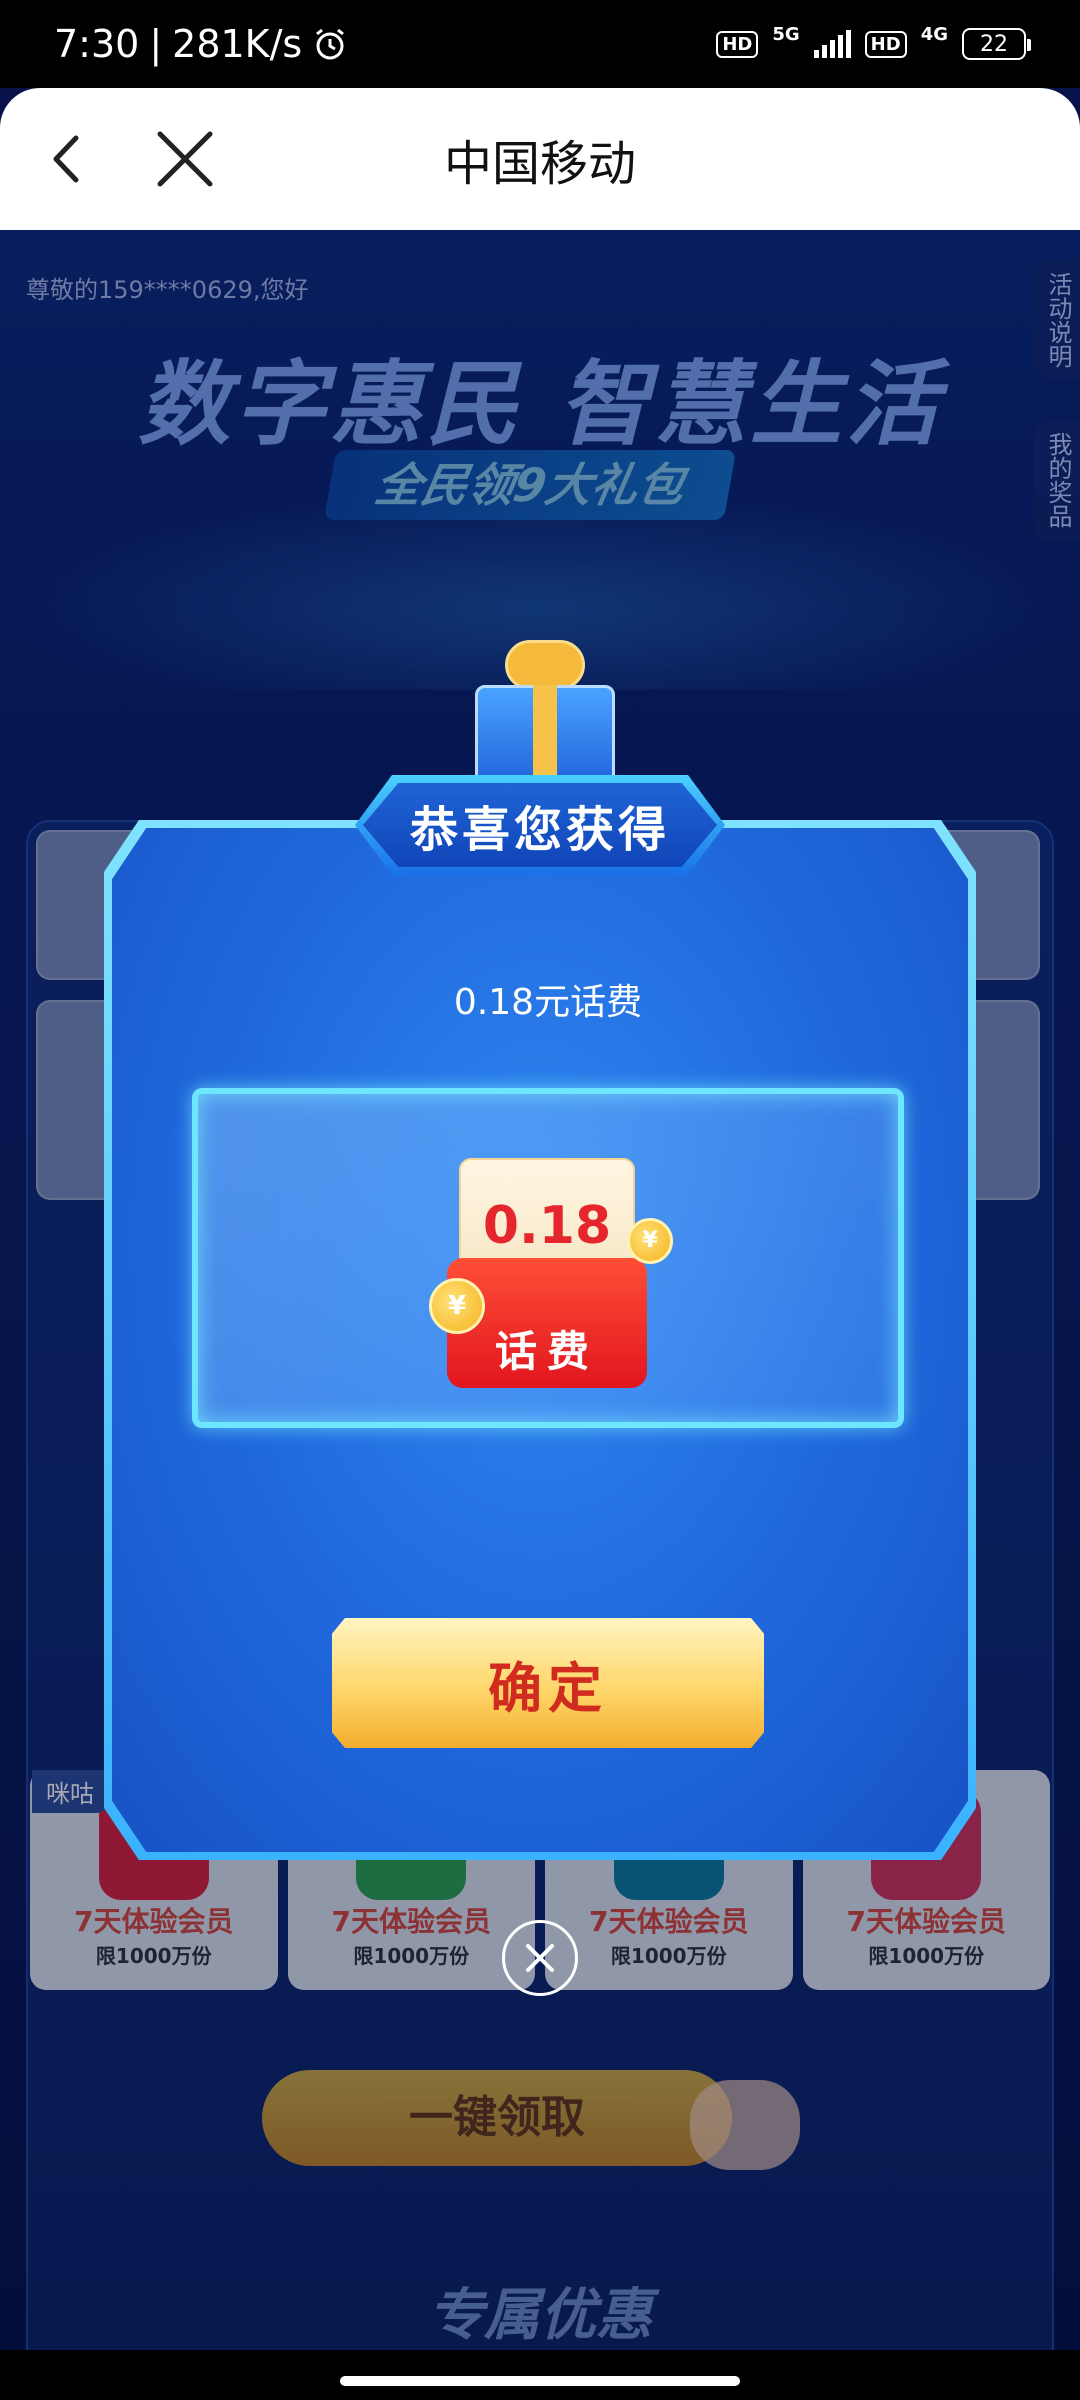 The height and width of the screenshot is (2400, 1080). What do you see at coordinates (540, 159) in the screenshot?
I see `nav-header: 中国移动` at bounding box center [540, 159].